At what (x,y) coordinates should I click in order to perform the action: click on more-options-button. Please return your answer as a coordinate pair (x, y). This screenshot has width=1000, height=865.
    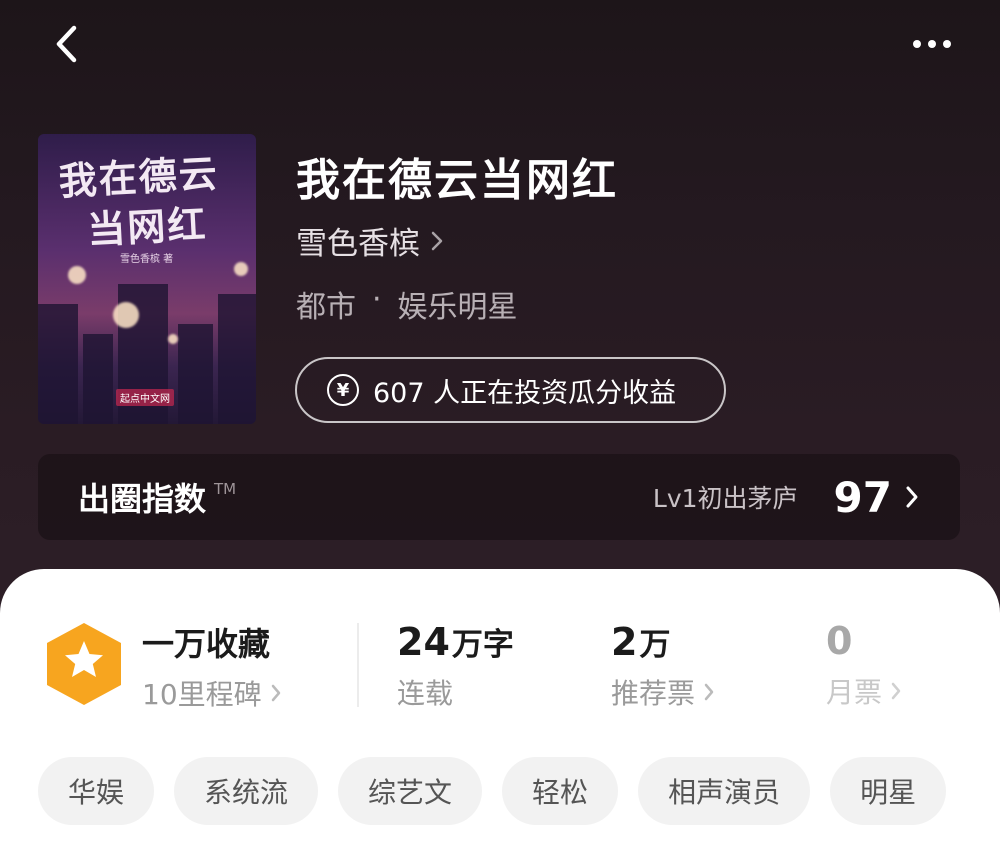
    Looking at the image, I should click on (932, 44).